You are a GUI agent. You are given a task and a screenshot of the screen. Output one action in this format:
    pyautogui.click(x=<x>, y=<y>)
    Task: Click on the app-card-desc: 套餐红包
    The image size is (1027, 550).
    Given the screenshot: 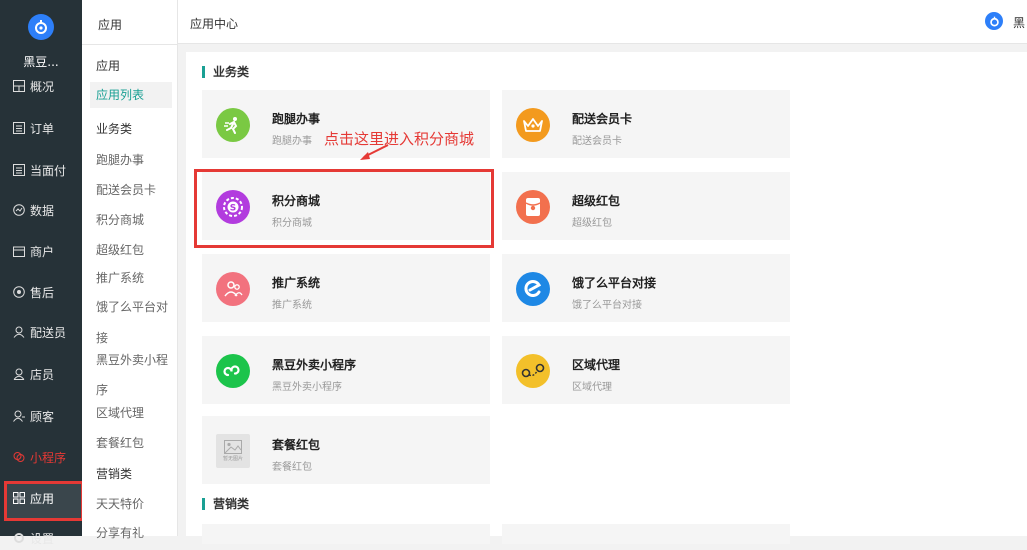 What is the action you would take?
    pyautogui.click(x=292, y=467)
    